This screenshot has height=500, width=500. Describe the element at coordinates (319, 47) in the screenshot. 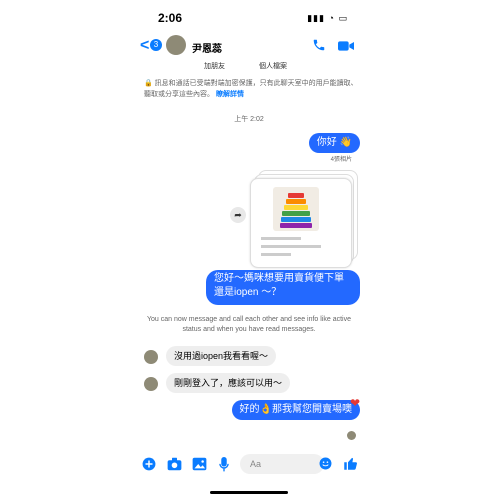

I see `phone-icon` at that location.